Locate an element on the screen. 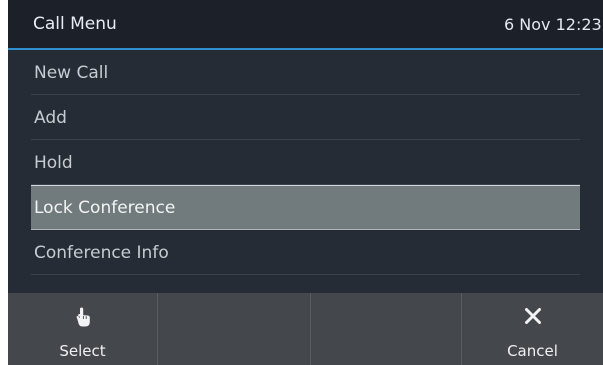 This screenshot has height=365, width=603. select-softkey: Select is located at coordinates (83, 329).